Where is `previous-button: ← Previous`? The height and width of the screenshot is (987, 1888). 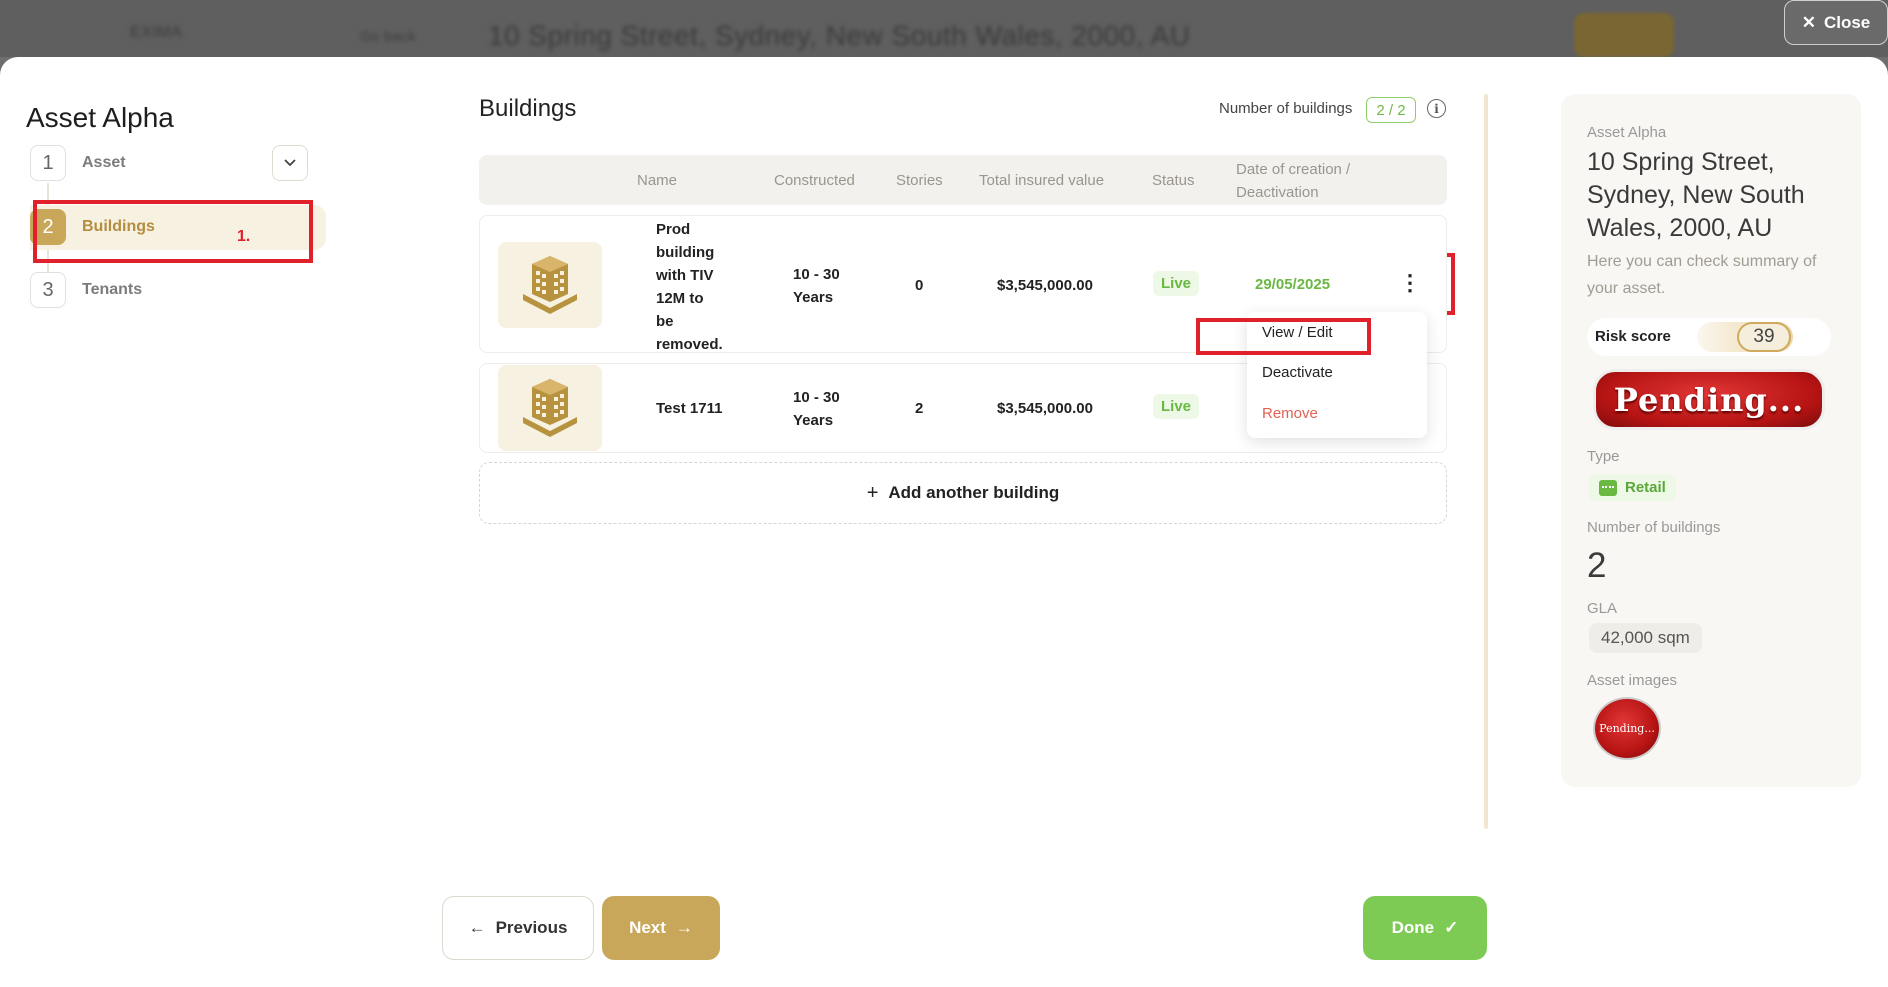
previous-button: ← Previous is located at coordinates (518, 928).